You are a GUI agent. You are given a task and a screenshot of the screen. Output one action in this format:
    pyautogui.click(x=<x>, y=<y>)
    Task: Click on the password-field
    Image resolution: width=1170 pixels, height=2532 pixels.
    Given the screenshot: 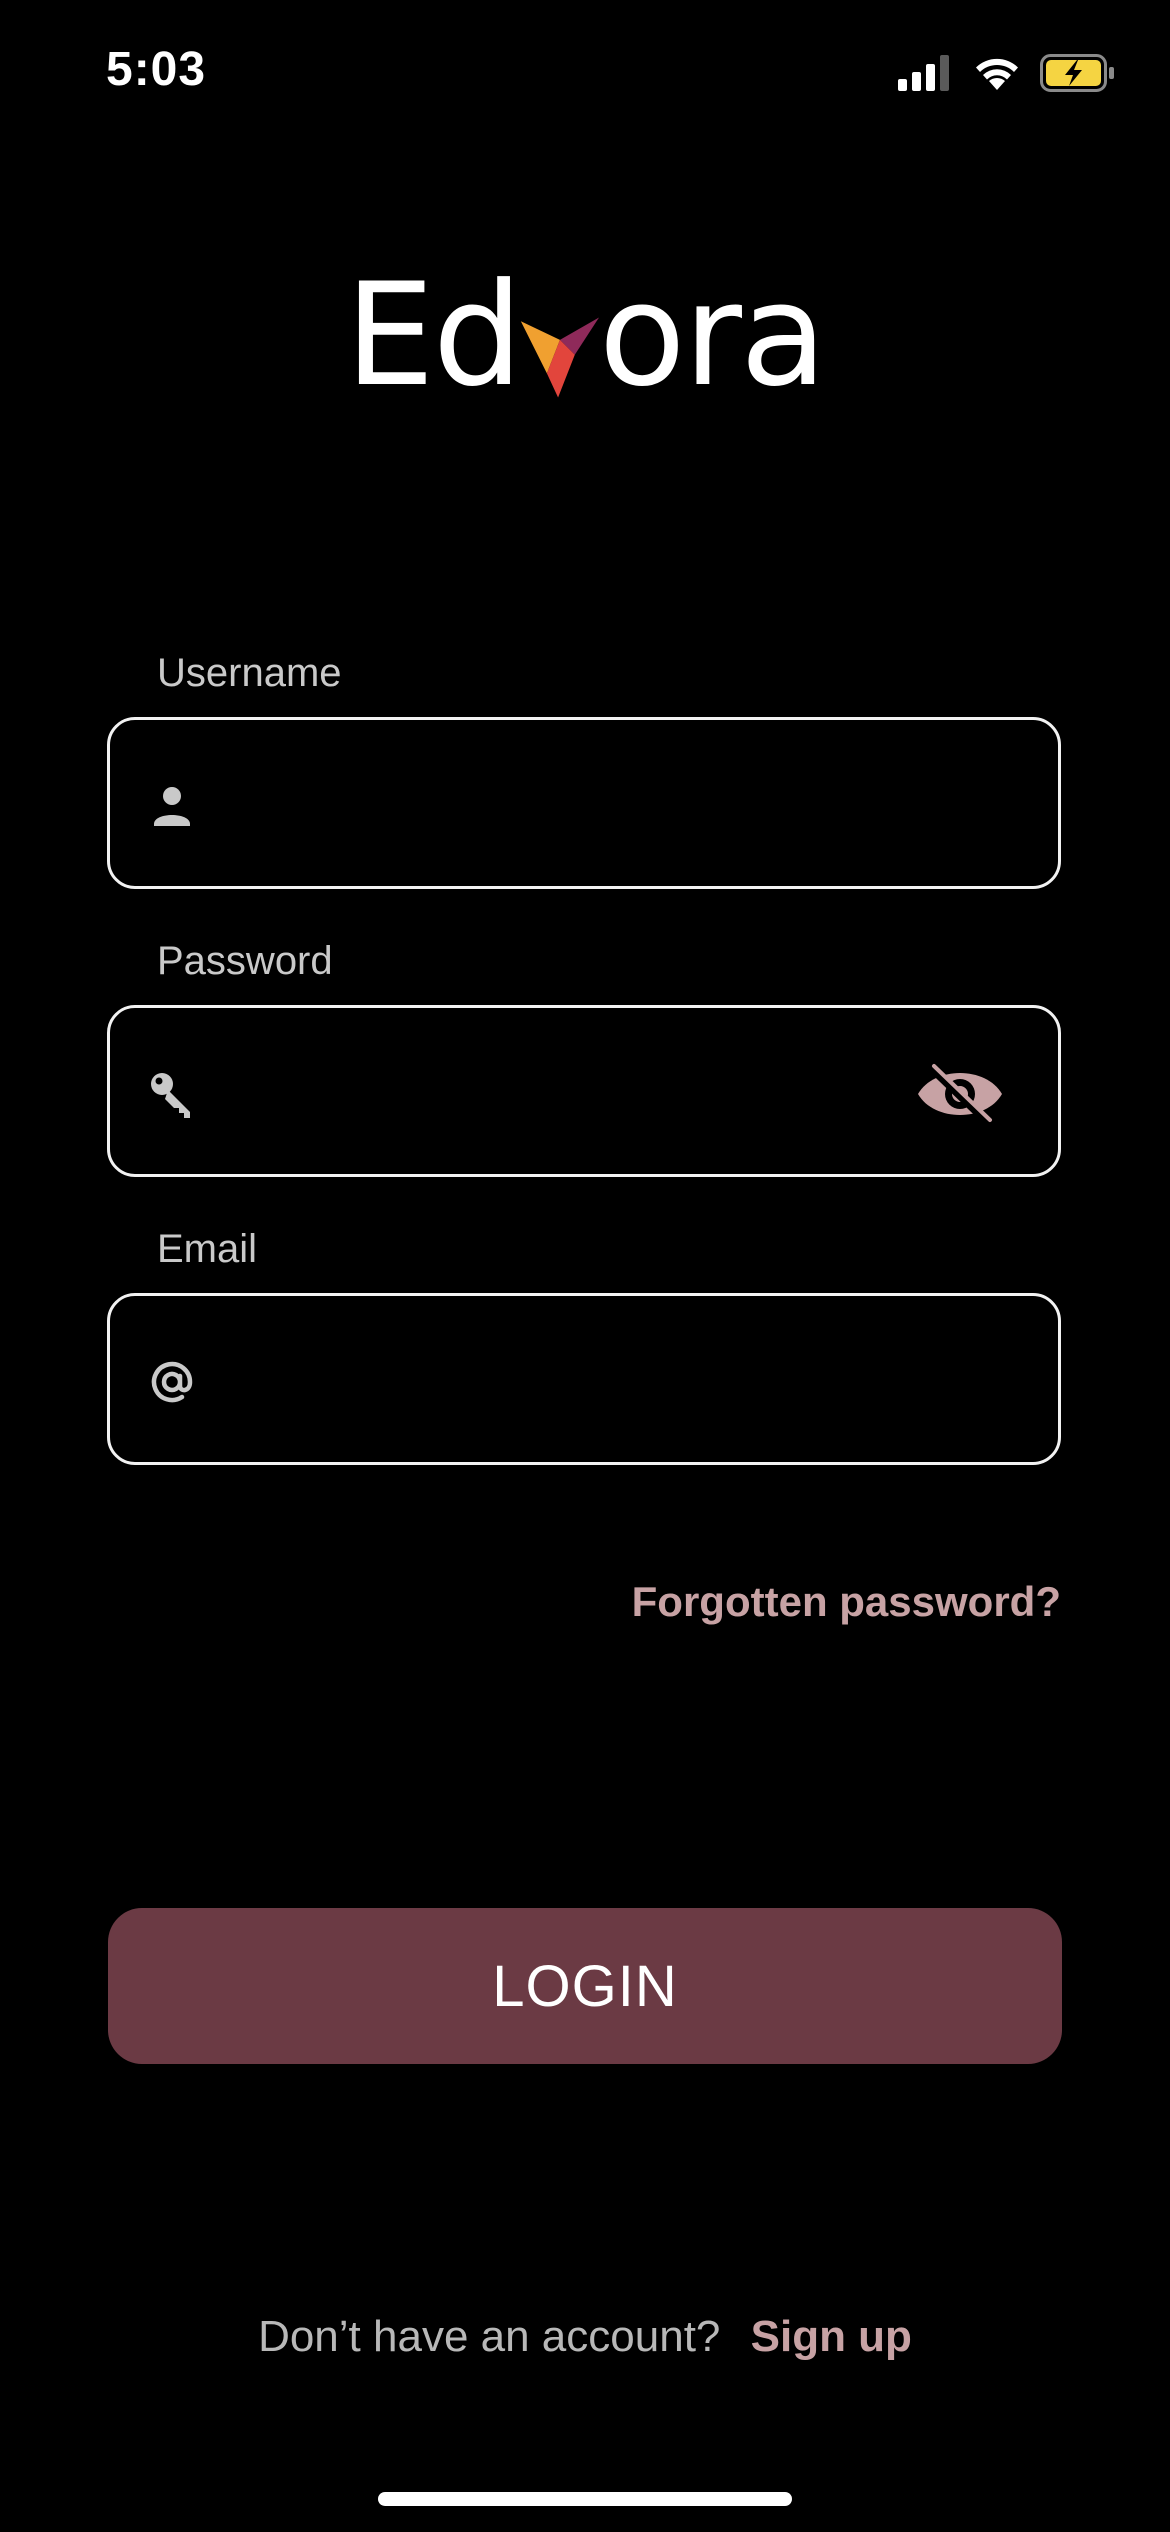 What is the action you would take?
    pyautogui.click(x=584, y=1091)
    